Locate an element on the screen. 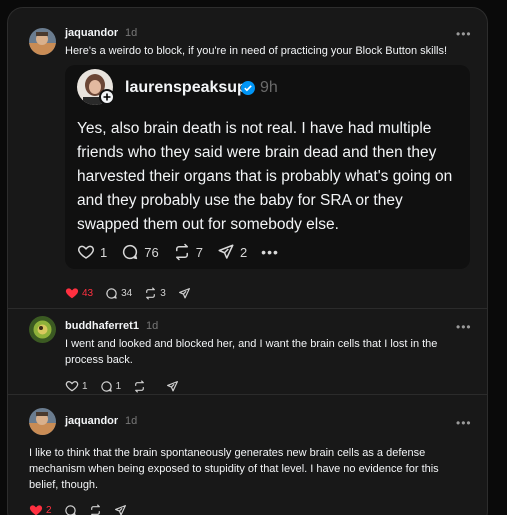 The image size is (507, 515). like-button: 43 is located at coordinates (79, 293).